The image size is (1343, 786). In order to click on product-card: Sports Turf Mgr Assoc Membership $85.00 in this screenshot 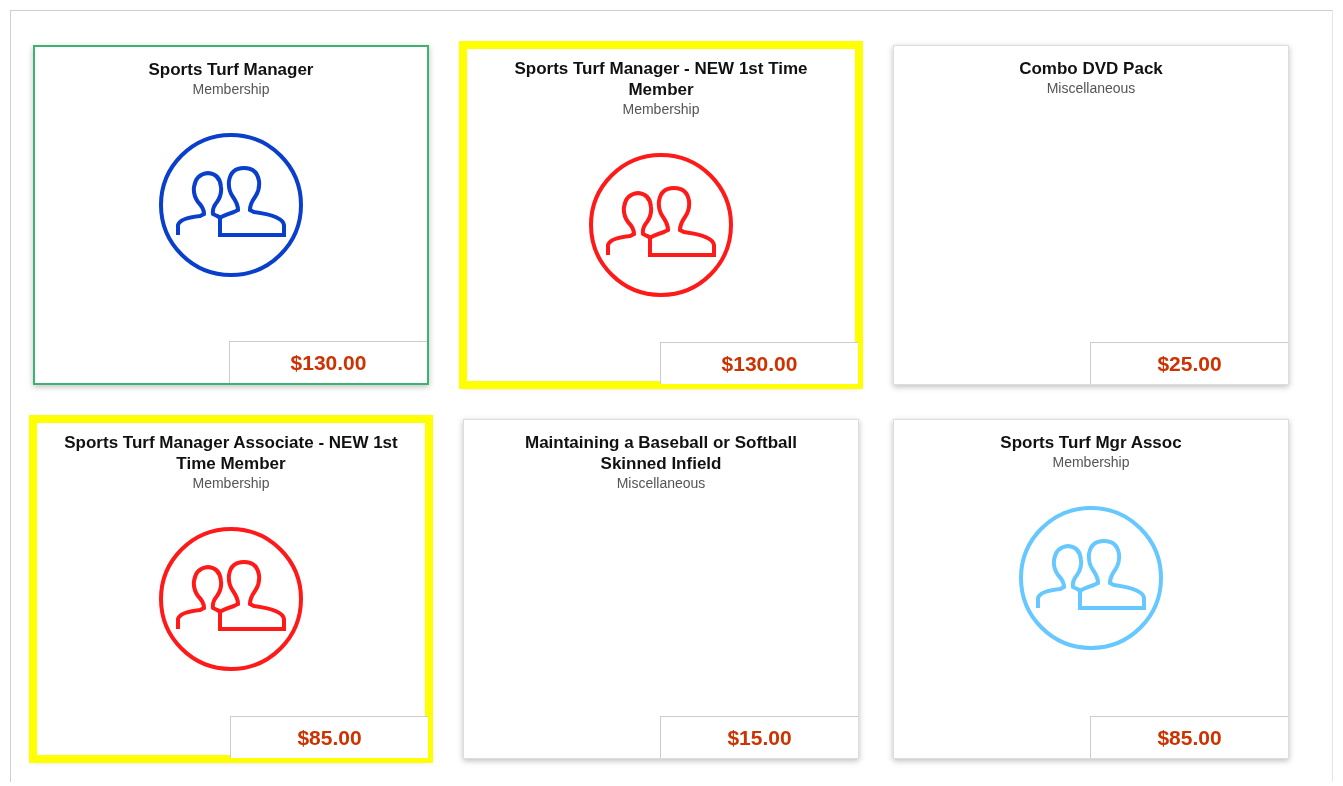, I will do `click(1091, 589)`.